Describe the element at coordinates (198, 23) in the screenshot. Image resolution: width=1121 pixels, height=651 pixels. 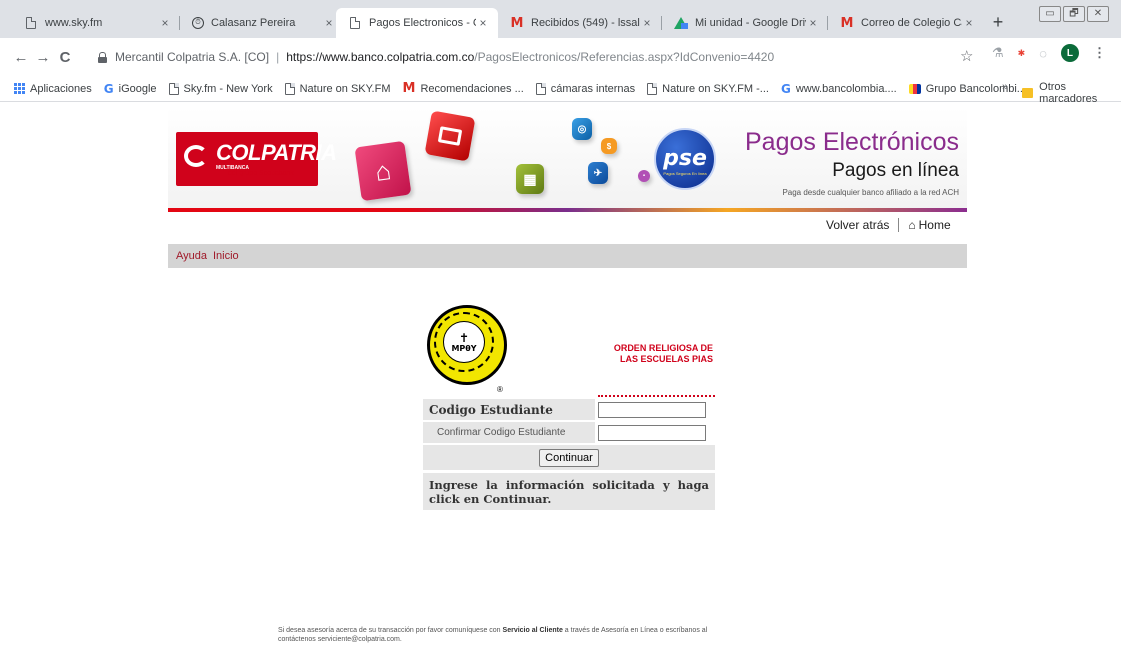
I see `clock-icon: ⏱` at that location.